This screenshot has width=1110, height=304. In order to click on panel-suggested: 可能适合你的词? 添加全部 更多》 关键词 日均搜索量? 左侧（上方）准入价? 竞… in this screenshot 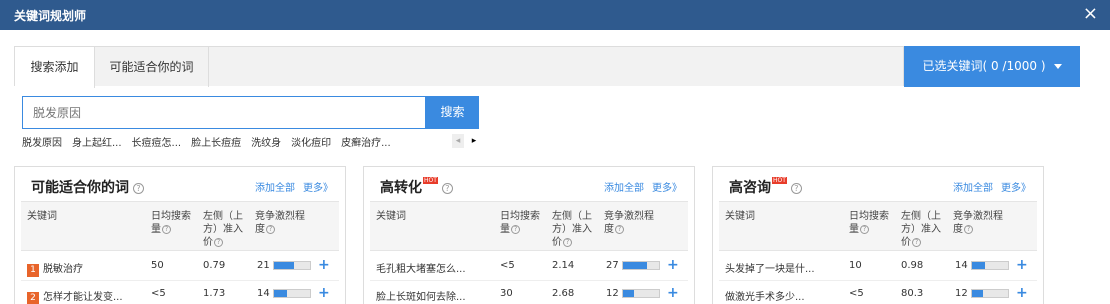, I will do `click(180, 235)`.